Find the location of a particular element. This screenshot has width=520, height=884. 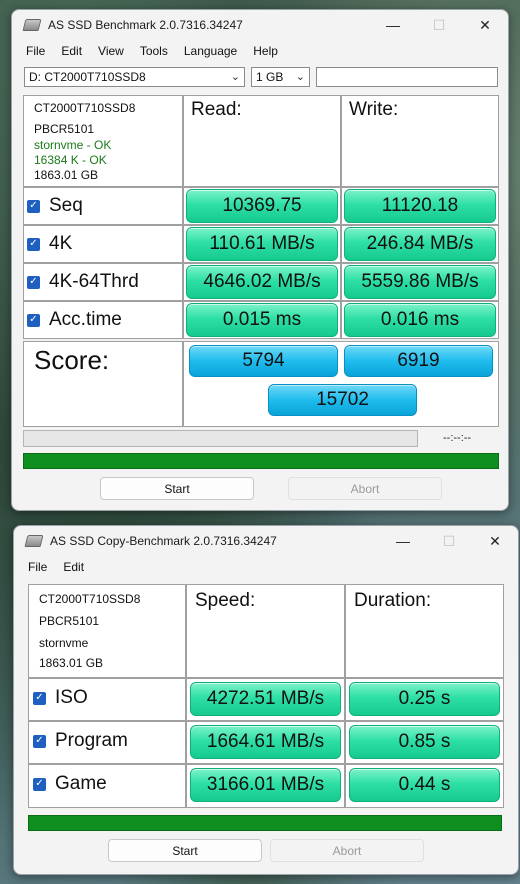

menu-bar: File Edit is located at coordinates (266, 567).